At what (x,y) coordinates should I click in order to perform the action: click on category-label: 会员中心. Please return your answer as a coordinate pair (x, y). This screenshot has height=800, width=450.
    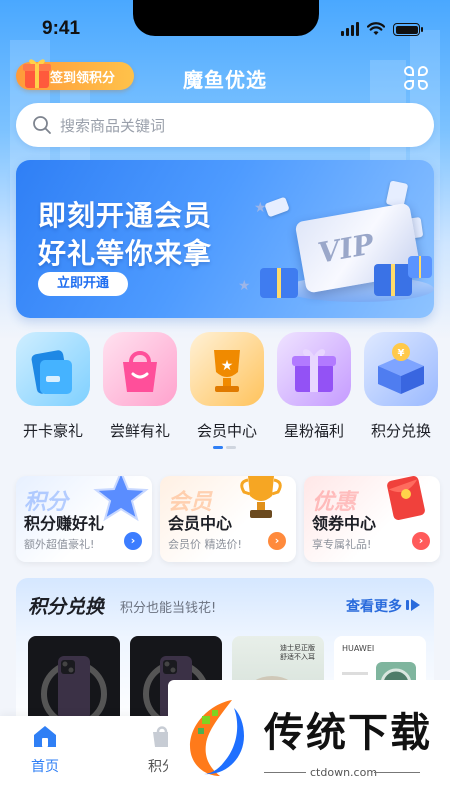
    Looking at the image, I should click on (226, 431).